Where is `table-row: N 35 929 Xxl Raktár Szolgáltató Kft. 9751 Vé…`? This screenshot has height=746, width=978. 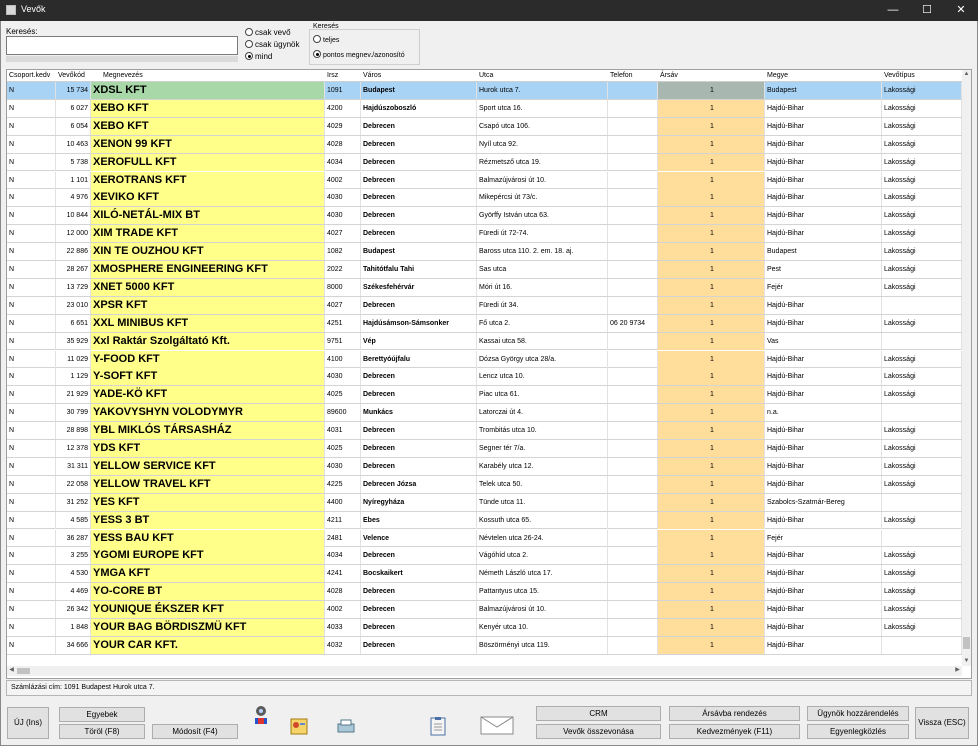 table-row: N 35 929 Xxl Raktár Szolgáltató Kft. 9751 Vé… is located at coordinates (484, 341).